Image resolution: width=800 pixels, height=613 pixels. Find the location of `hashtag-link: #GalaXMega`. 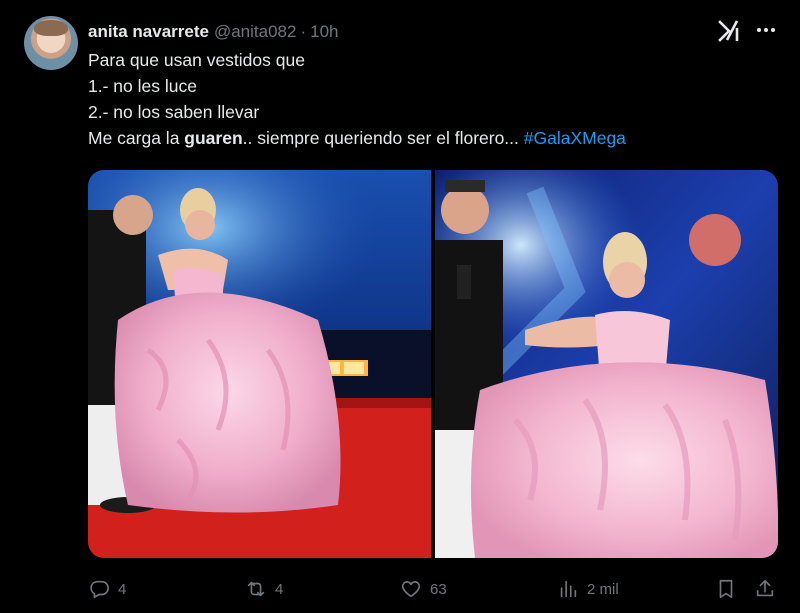

hashtag-link: #GalaXMega is located at coordinates (575, 138).